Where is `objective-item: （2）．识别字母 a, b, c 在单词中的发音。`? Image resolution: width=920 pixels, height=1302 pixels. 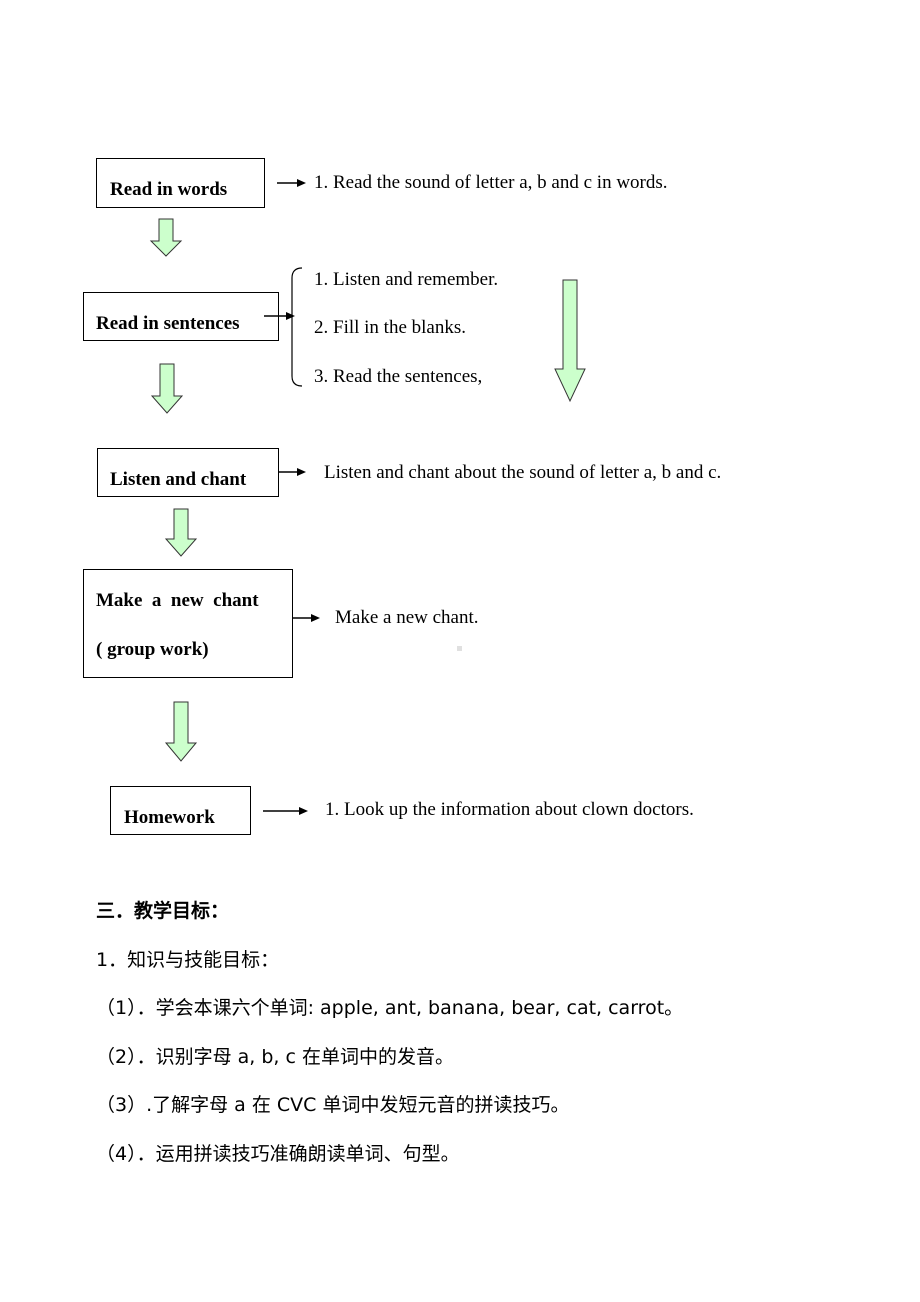 objective-item: （2）．识别字母 a, b, c 在单词中的发音。 is located at coordinates (275, 1057).